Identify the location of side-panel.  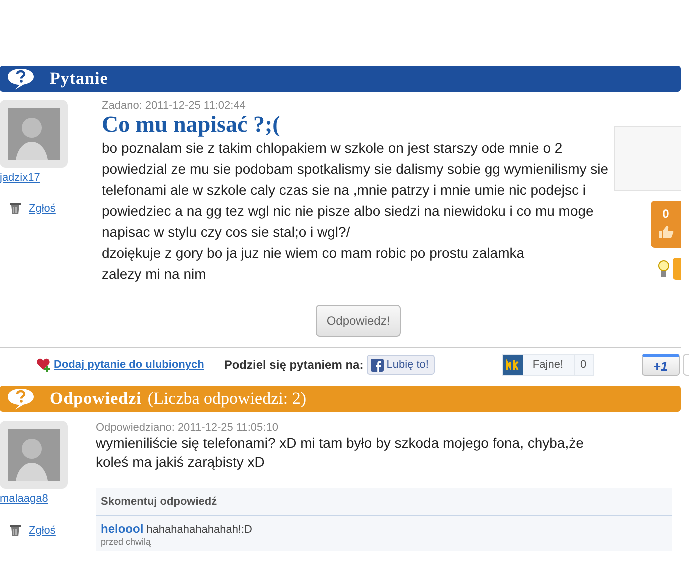
(647, 158).